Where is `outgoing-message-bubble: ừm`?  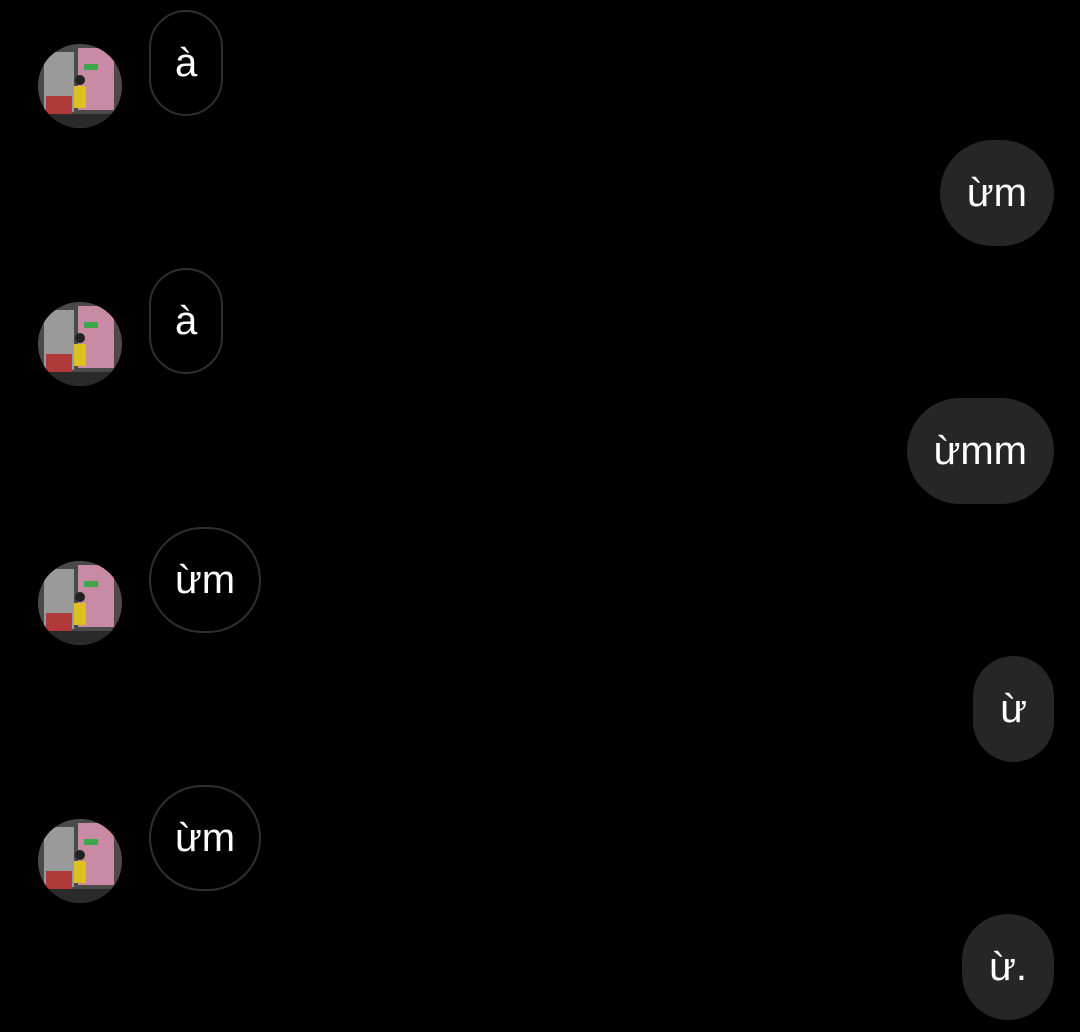
outgoing-message-bubble: ừm is located at coordinates (996, 193).